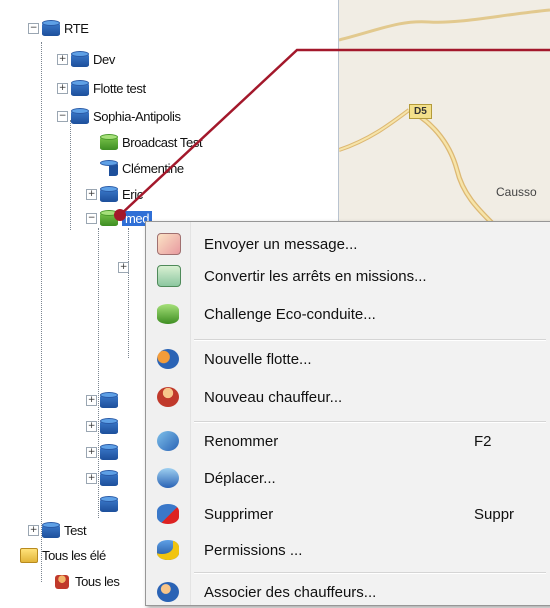  I want to click on folder-icon, so click(29, 555).